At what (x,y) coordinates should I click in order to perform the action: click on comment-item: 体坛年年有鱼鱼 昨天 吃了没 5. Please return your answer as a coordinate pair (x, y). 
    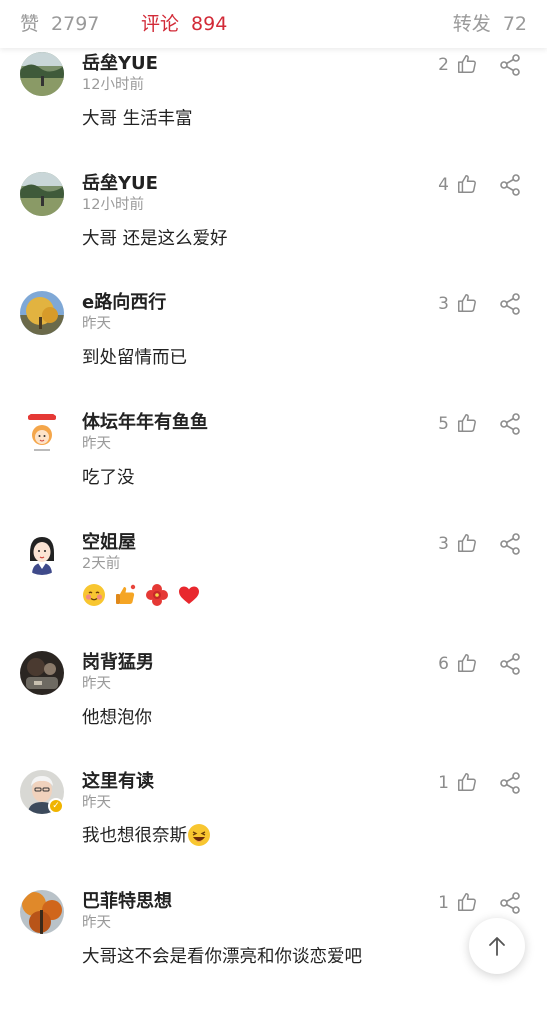
    Looking at the image, I should click on (273, 471).